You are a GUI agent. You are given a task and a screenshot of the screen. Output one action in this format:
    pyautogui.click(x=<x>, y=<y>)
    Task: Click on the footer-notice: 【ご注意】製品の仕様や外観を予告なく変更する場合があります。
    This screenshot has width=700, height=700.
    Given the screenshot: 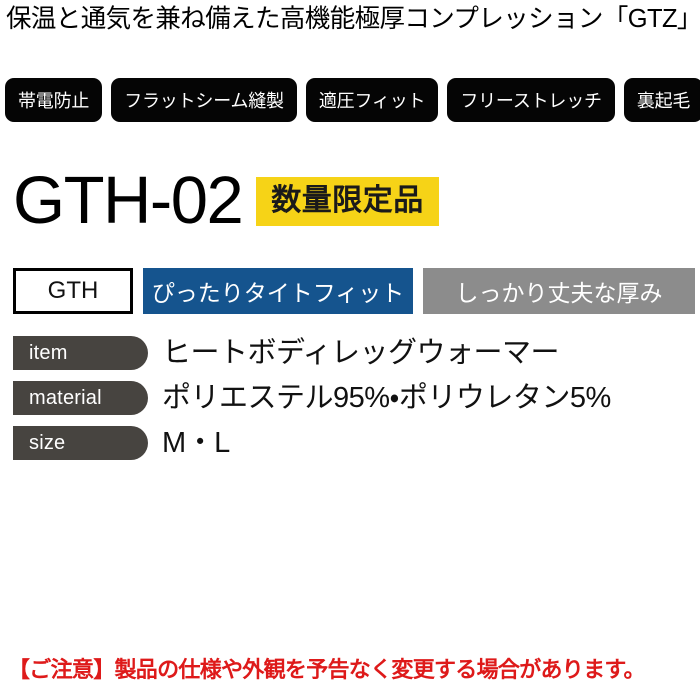 What is the action you would take?
    pyautogui.click(x=327, y=669)
    